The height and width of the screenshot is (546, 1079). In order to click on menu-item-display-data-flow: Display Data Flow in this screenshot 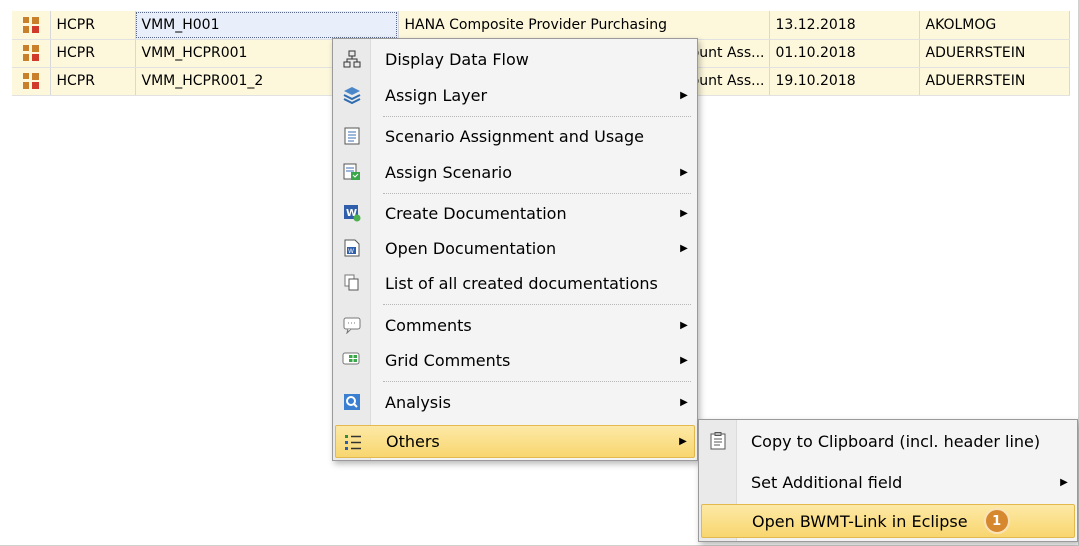, I will do `click(515, 59)`.